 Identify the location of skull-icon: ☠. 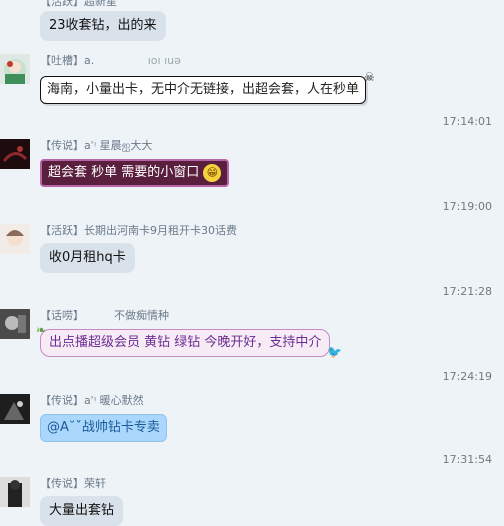
(369, 77).